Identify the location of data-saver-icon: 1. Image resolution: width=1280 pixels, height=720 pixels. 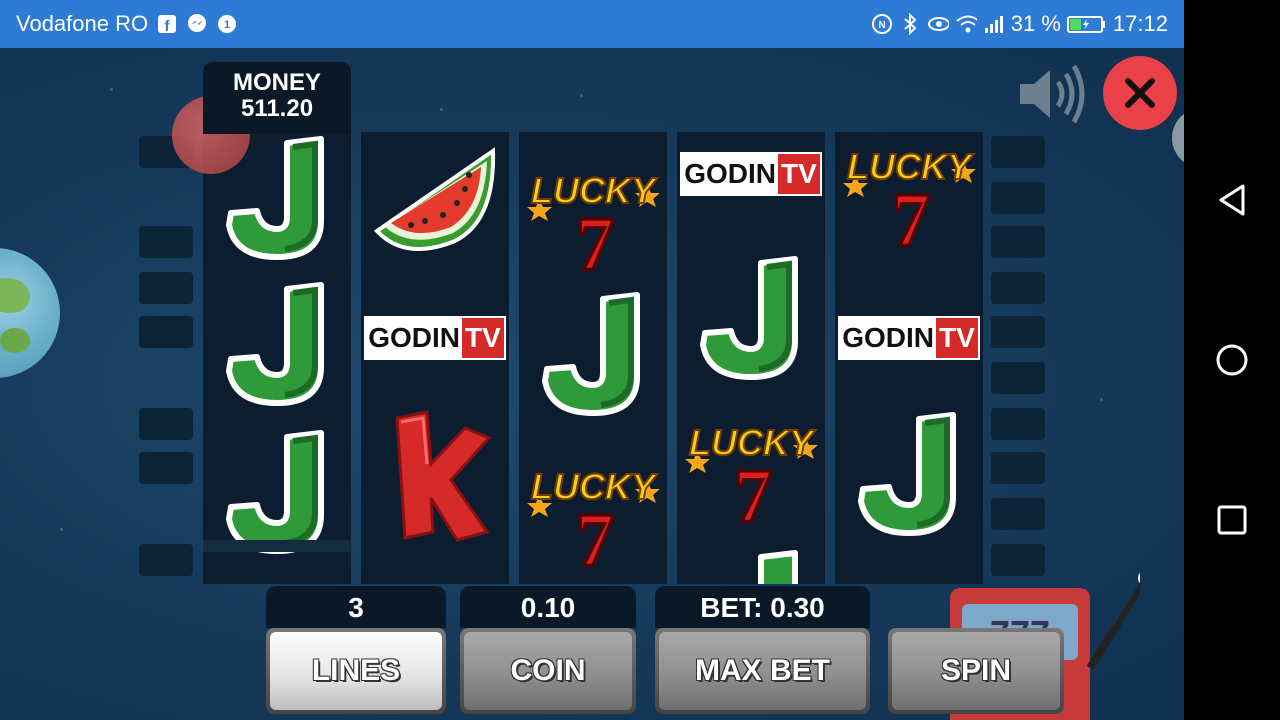
(227, 24).